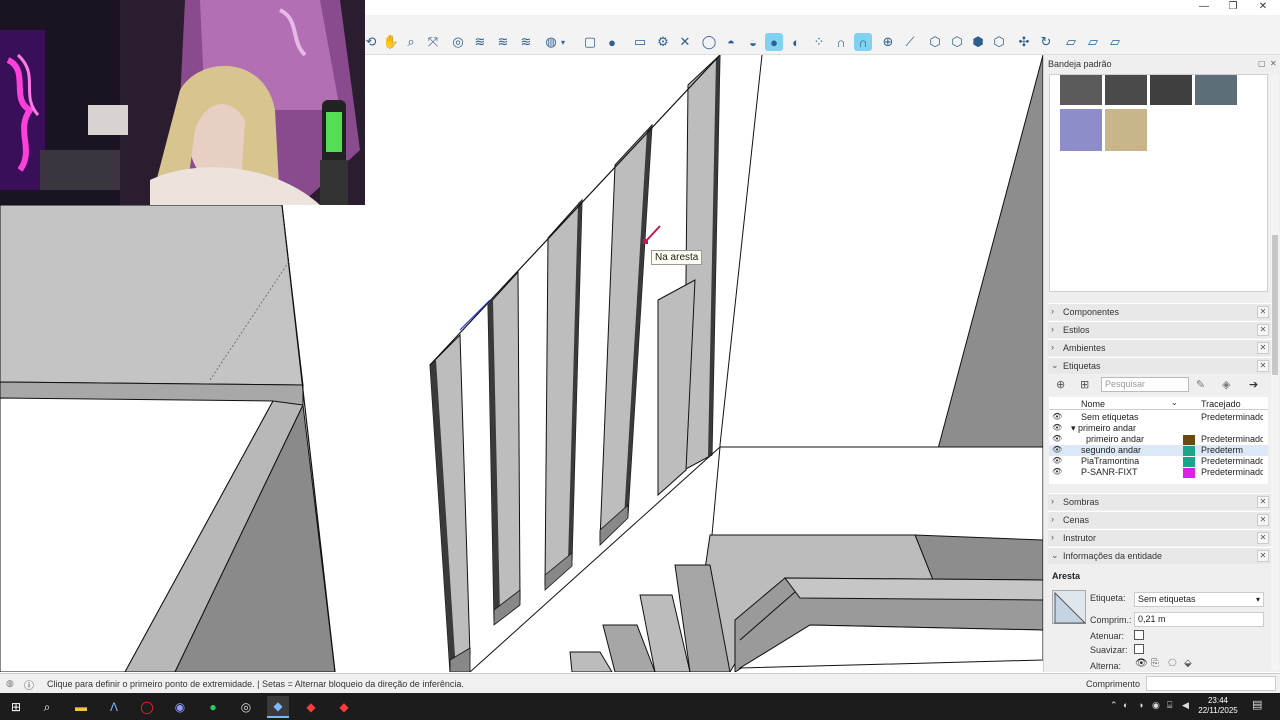  I want to click on front-view-icon: ⬢, so click(978, 42).